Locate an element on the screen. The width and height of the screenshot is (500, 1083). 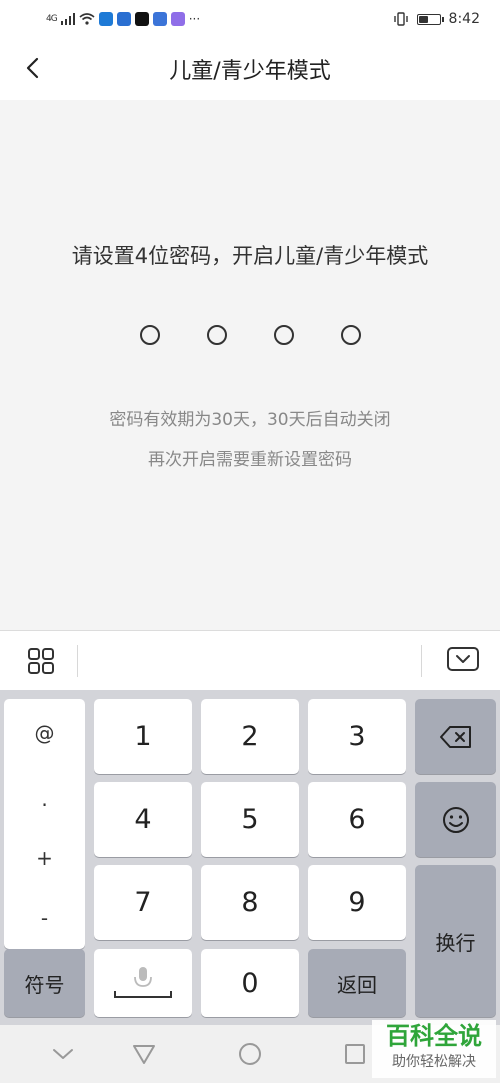
key-minus: - is located at coordinates (44, 918).